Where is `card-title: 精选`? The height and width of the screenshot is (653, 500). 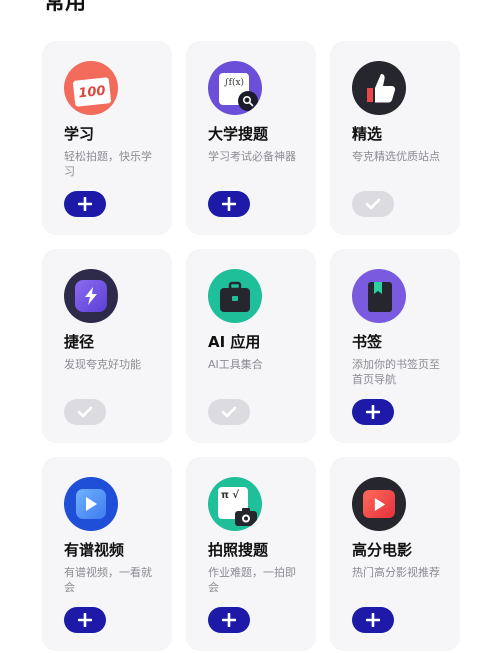 card-title: 精选 is located at coordinates (367, 134).